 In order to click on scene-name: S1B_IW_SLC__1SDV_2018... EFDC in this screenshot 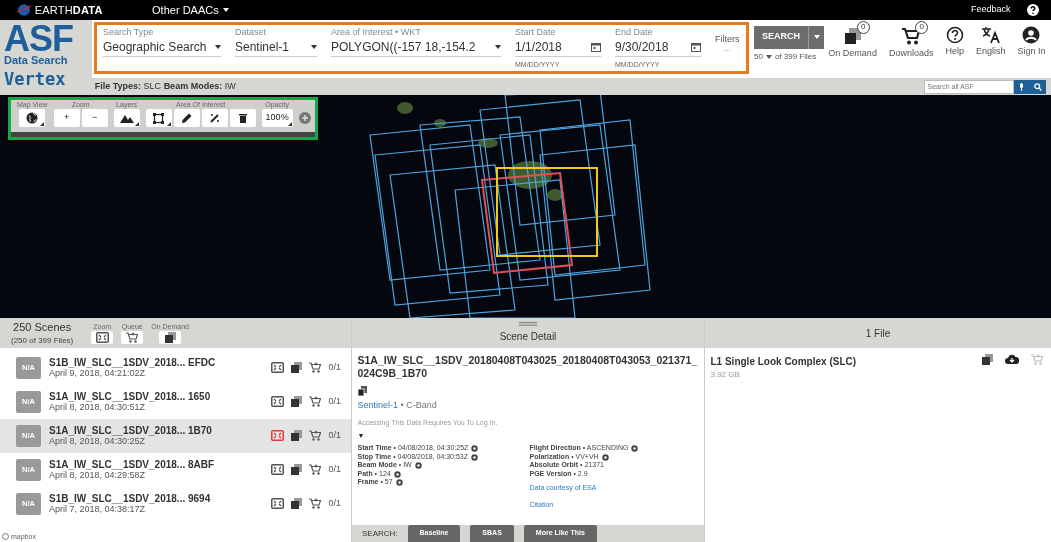, I will do `click(133, 363)`.